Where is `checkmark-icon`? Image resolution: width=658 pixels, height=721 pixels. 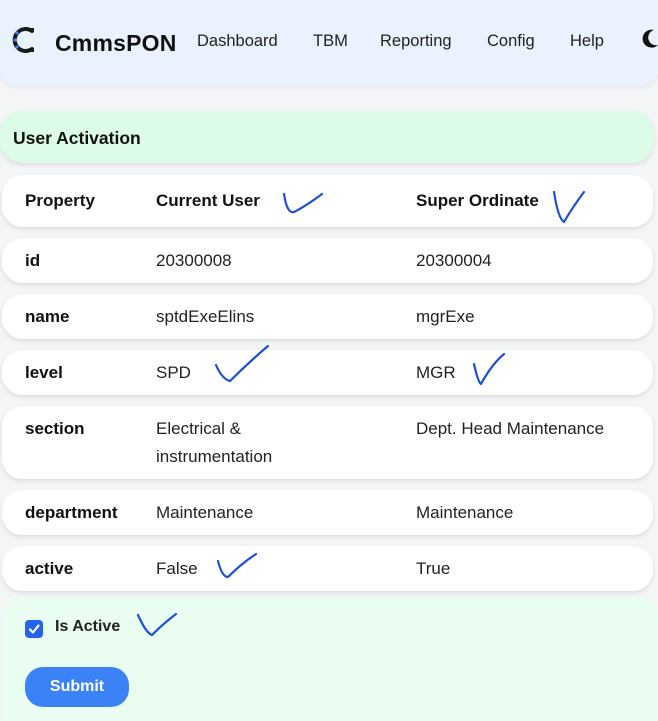 checkmark-icon is located at coordinates (34, 629).